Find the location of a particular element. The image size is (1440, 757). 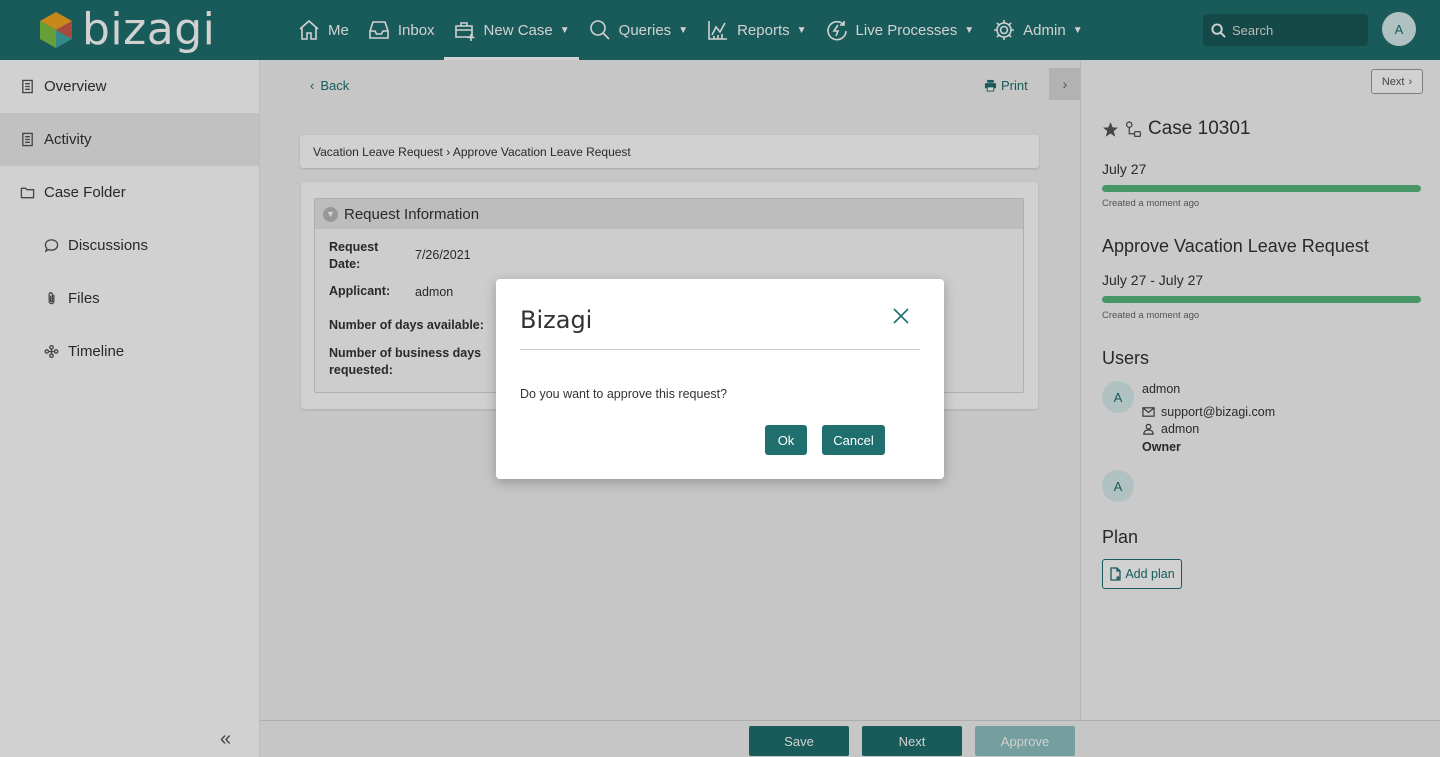

cancel-button: Cancel is located at coordinates (853, 440).